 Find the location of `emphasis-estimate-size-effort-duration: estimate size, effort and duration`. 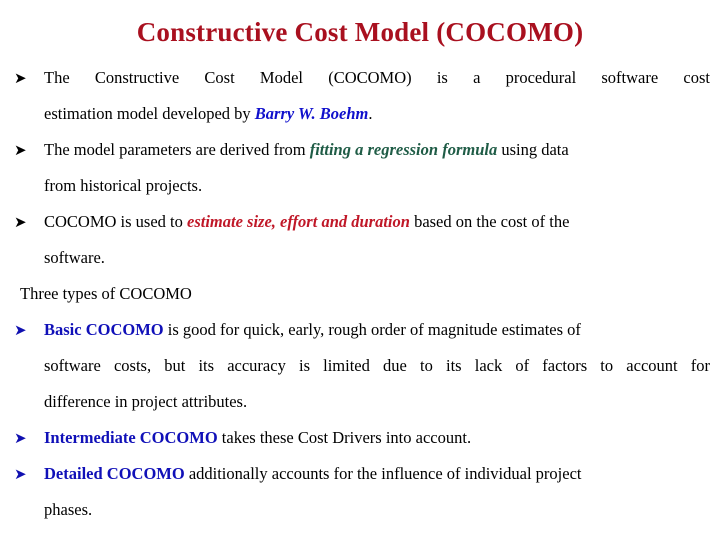

emphasis-estimate-size-effort-duration: estimate size, effort and duration is located at coordinates (298, 221).